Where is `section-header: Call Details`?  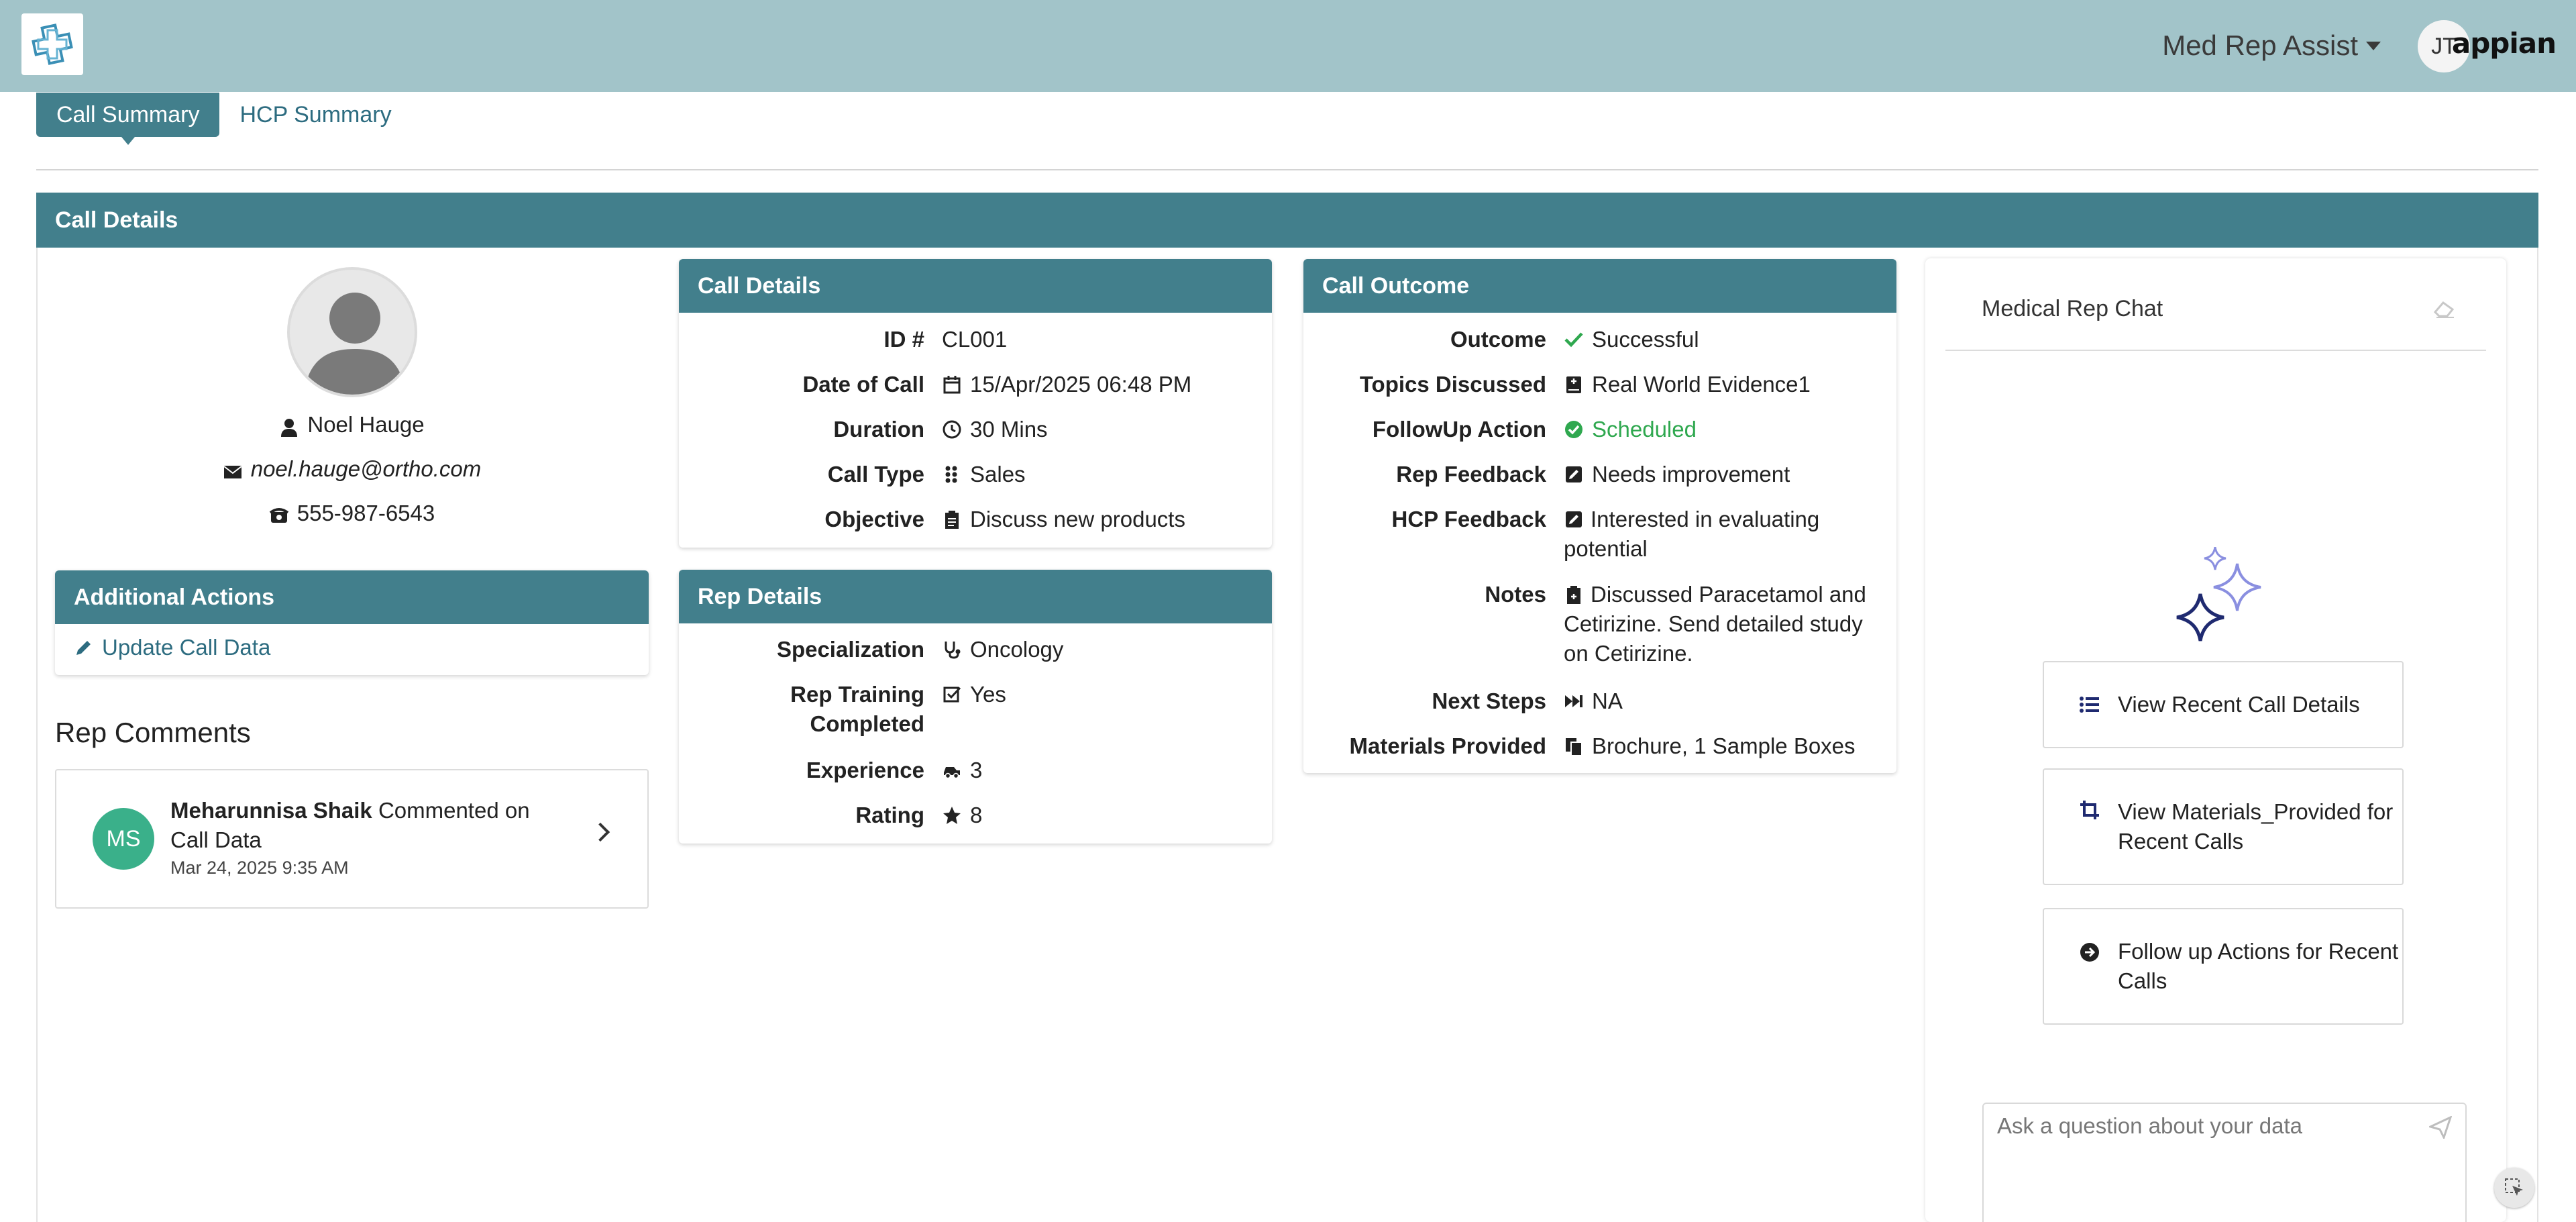 section-header: Call Details is located at coordinates (1287, 220).